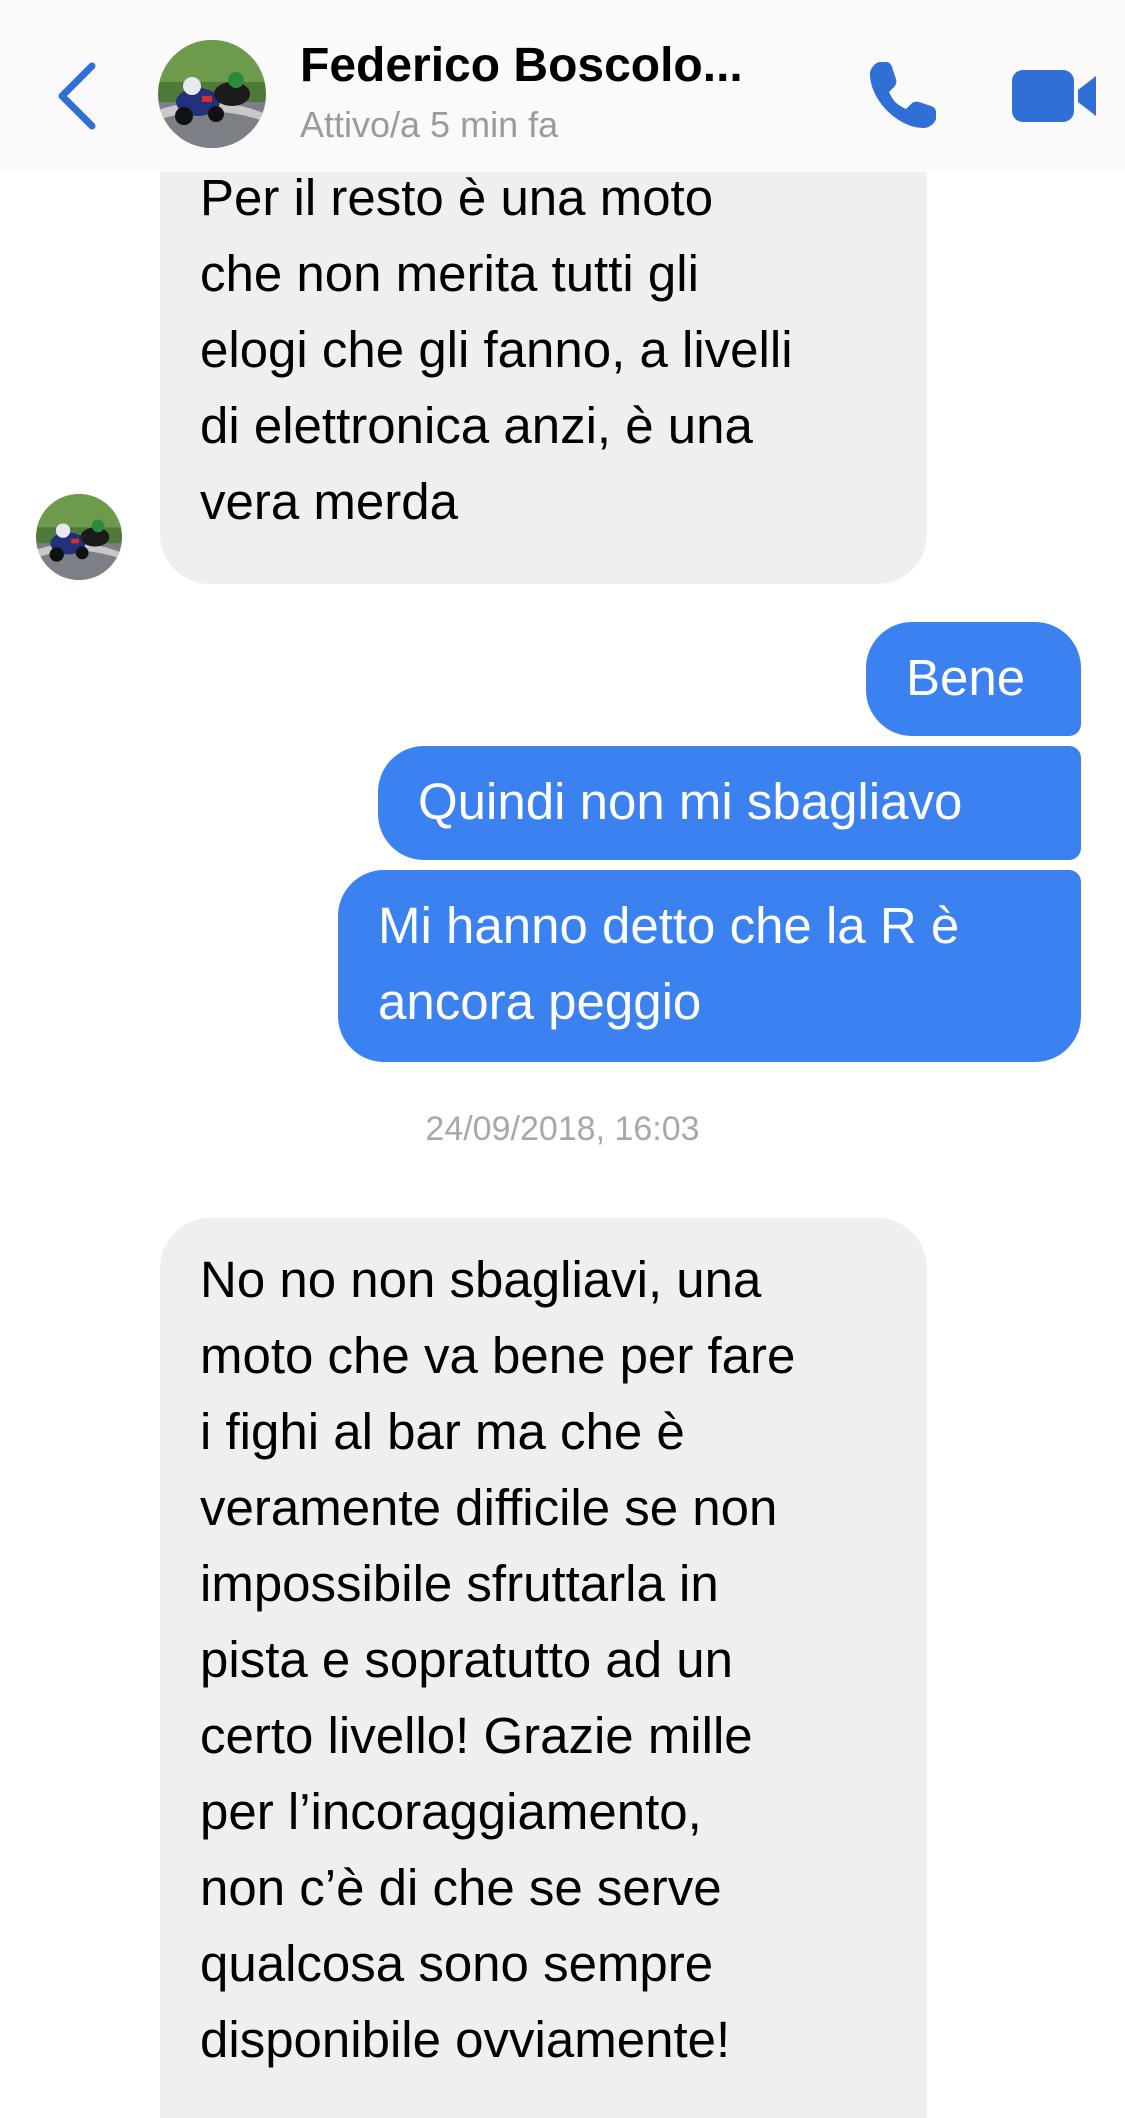  What do you see at coordinates (212, 94) in the screenshot?
I see `contact-avatar` at bounding box center [212, 94].